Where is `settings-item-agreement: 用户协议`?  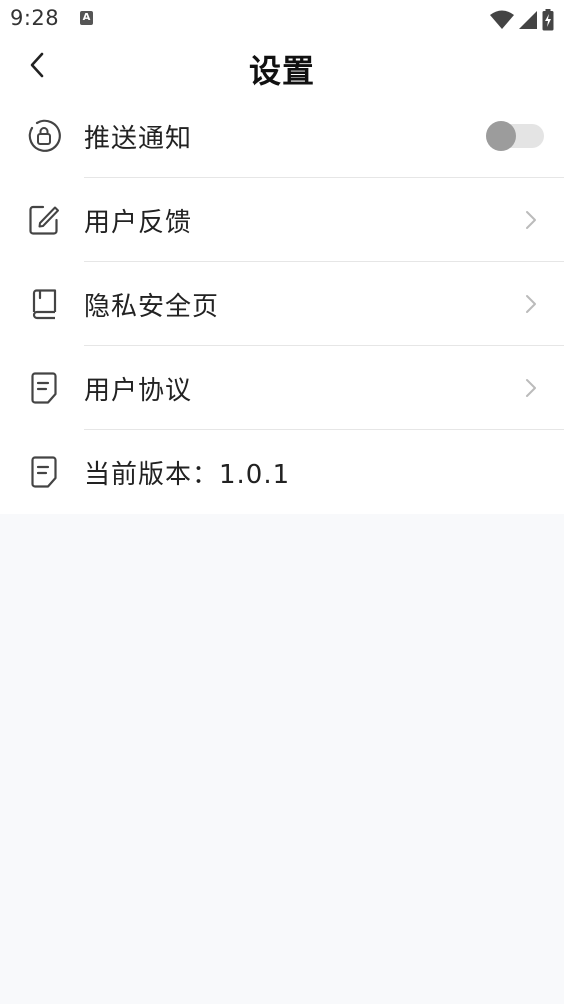
settings-item-agreement: 用户协议 is located at coordinates (282, 388).